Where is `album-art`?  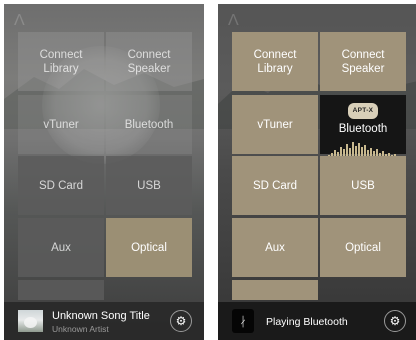
album-art is located at coordinates (30, 321).